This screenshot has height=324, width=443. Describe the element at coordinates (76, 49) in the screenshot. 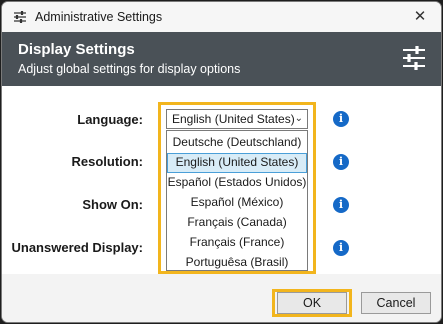

I see `header-title: Display Settings` at that location.